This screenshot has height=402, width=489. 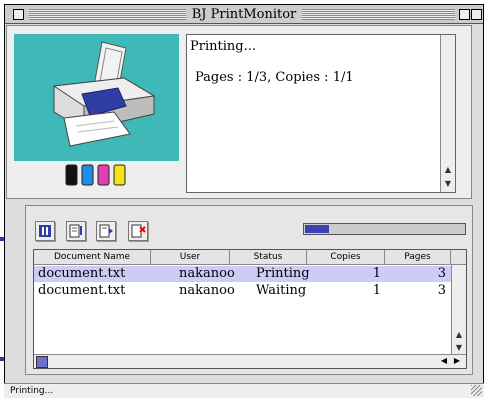 I want to click on column-header-user: User, so click(x=190, y=257).